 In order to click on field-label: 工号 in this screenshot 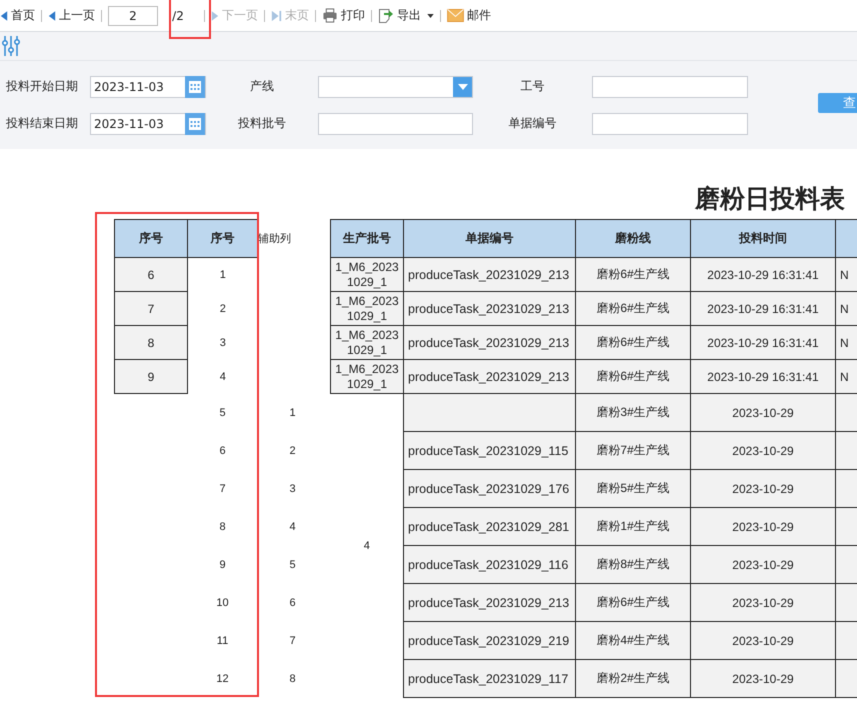, I will do `click(533, 86)`.